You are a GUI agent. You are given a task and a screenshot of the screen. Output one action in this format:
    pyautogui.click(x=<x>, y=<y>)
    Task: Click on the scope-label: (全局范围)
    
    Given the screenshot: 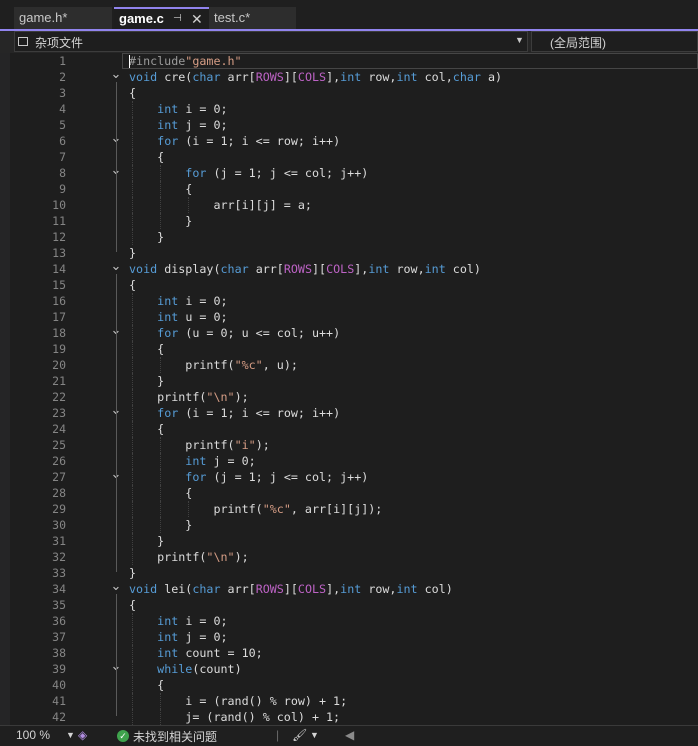 What is the action you would take?
    pyautogui.click(x=578, y=43)
    